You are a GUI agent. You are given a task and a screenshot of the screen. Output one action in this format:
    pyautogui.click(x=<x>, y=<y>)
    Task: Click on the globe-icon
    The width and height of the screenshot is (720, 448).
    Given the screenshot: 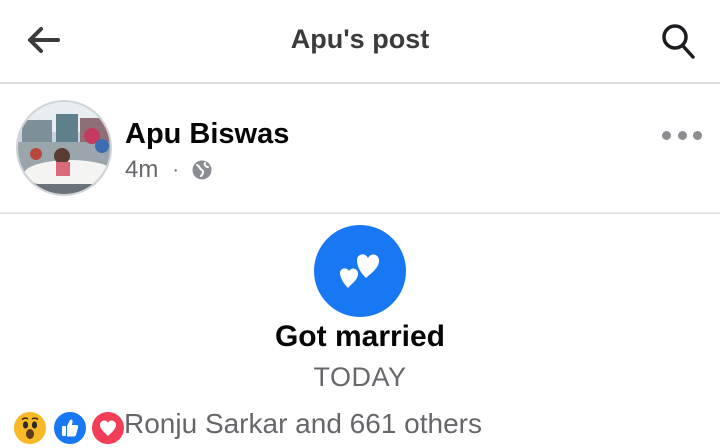 What is the action you would take?
    pyautogui.click(x=202, y=170)
    